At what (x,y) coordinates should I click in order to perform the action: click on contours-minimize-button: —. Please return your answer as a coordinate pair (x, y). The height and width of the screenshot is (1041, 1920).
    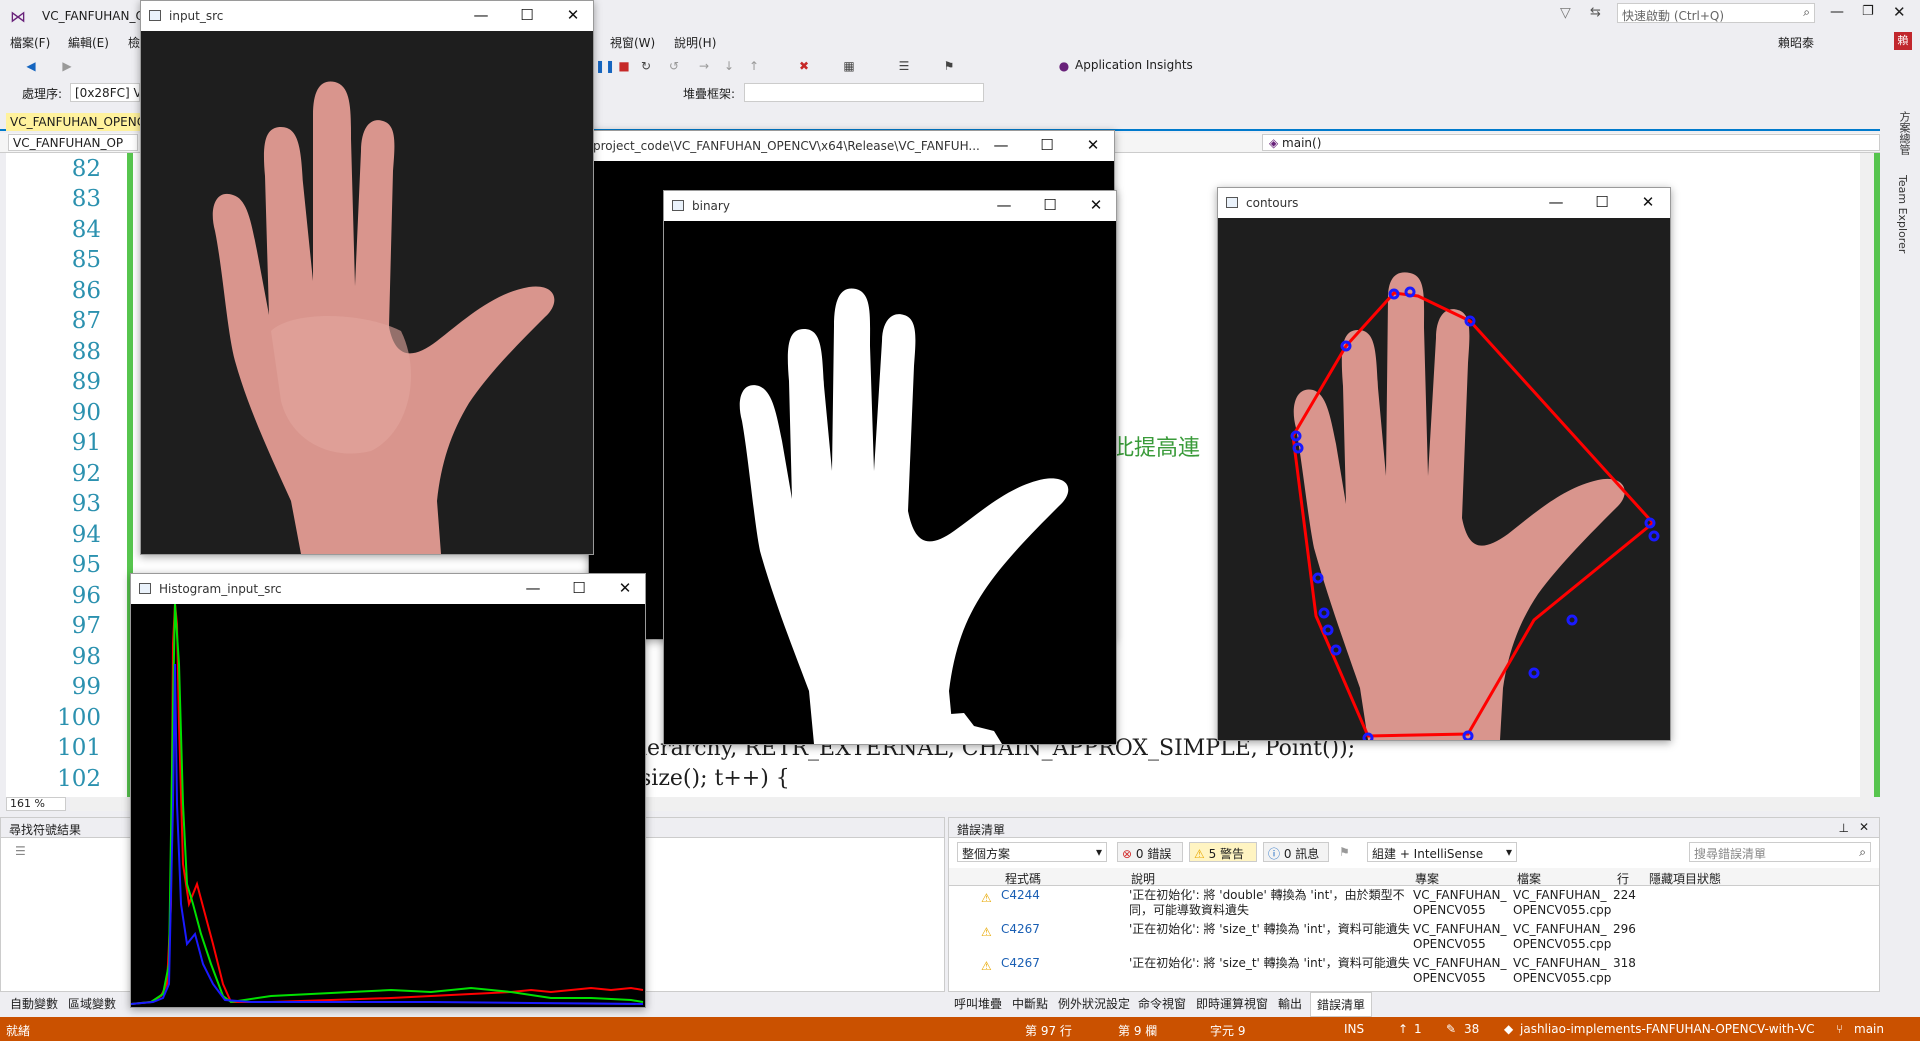
    Looking at the image, I should click on (1556, 202).